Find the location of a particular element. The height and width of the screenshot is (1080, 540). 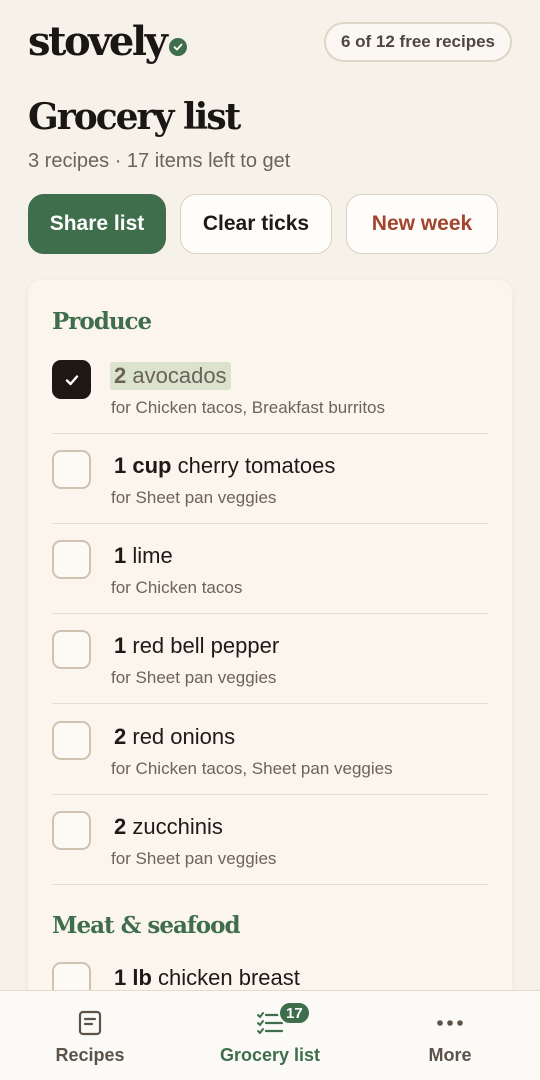

list-item: 2 zucchinis for Sheet pan veggies is located at coordinates (270, 840).